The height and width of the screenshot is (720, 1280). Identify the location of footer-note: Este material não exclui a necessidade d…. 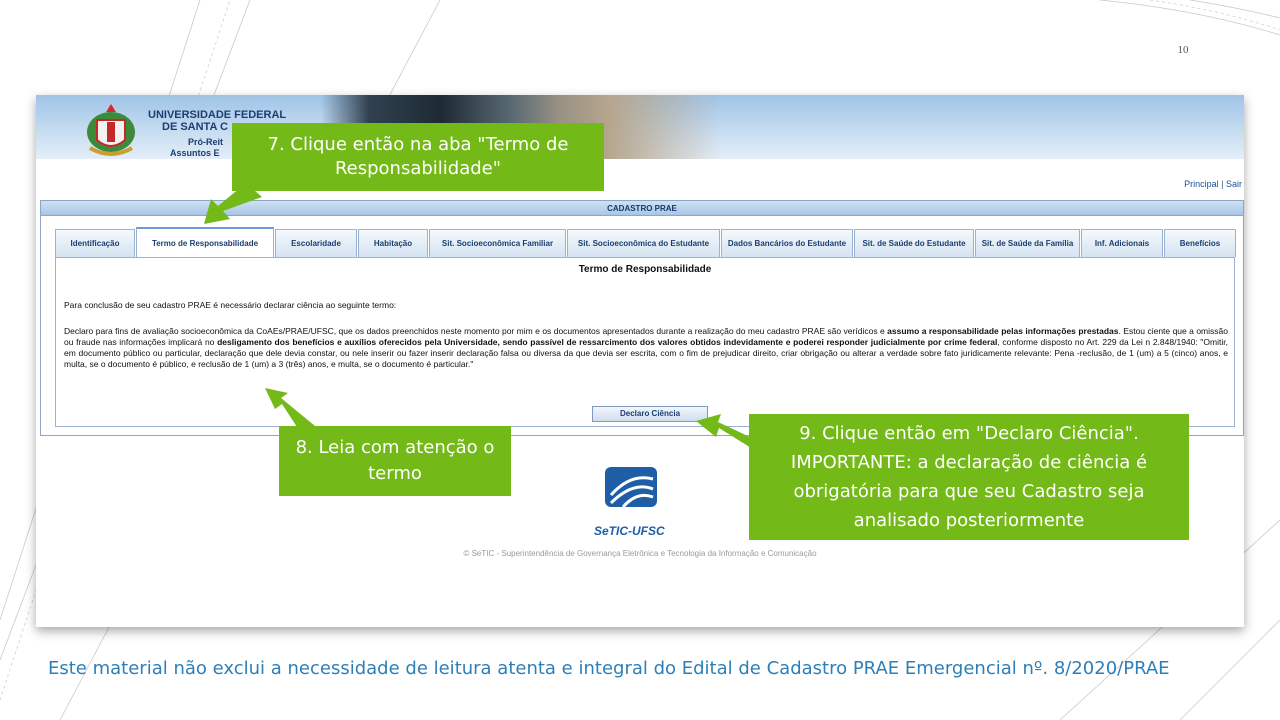
(609, 668).